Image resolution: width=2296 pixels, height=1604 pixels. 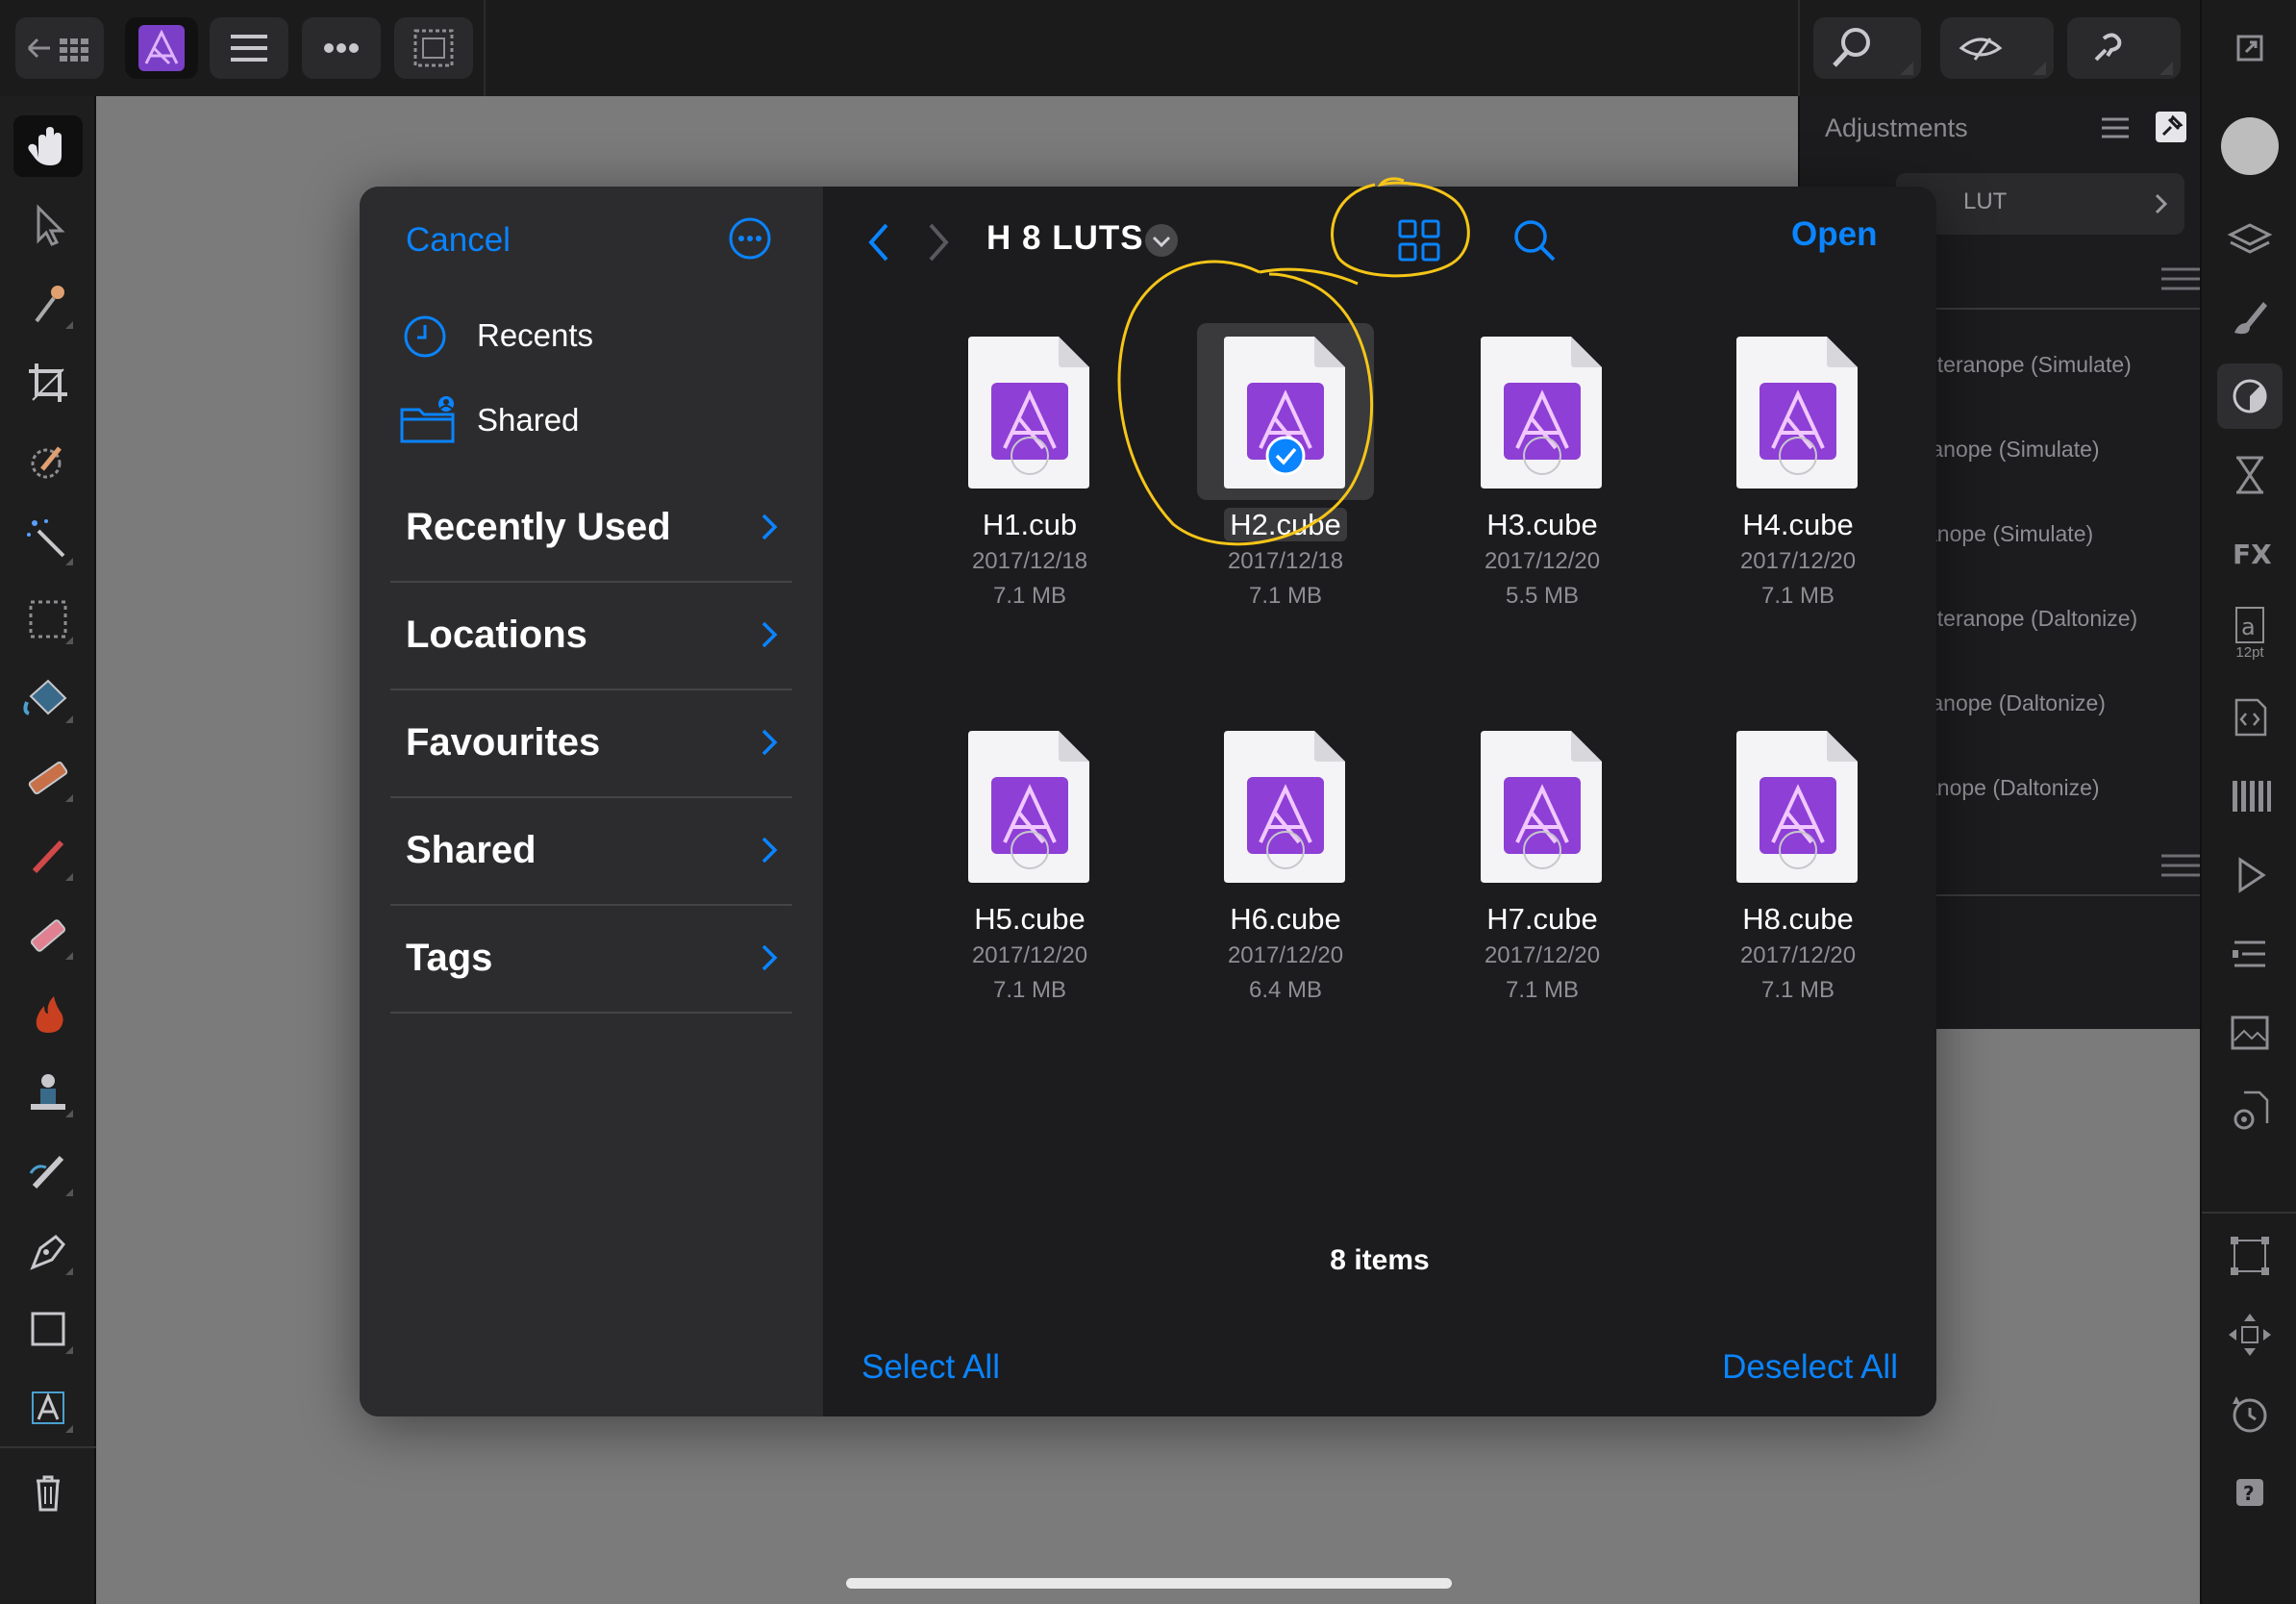 What do you see at coordinates (48, 619) in the screenshot?
I see `marquee-icon` at bounding box center [48, 619].